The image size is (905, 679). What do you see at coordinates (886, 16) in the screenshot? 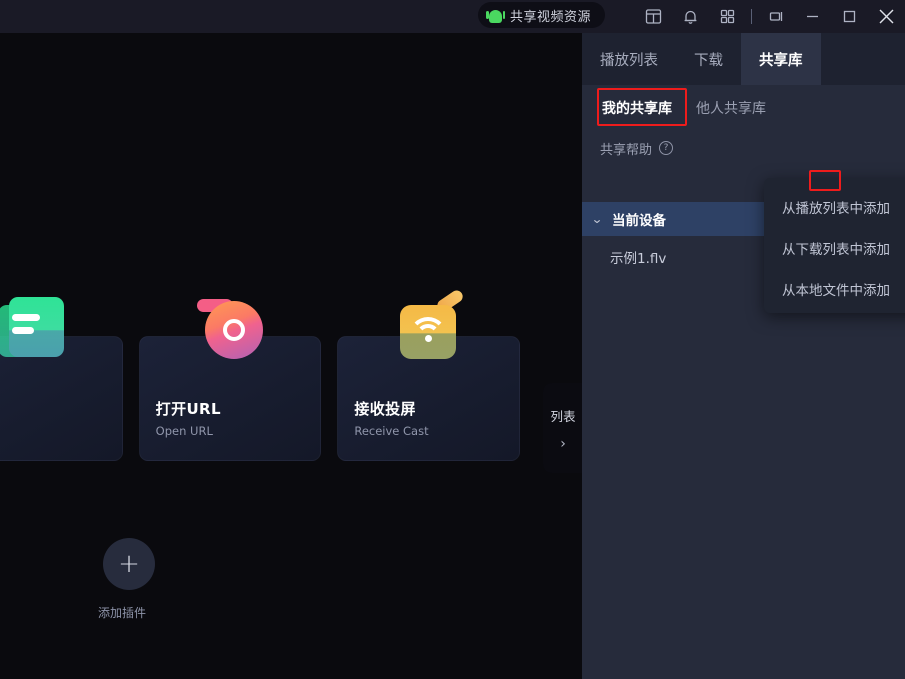
I see `close-icon` at bounding box center [886, 16].